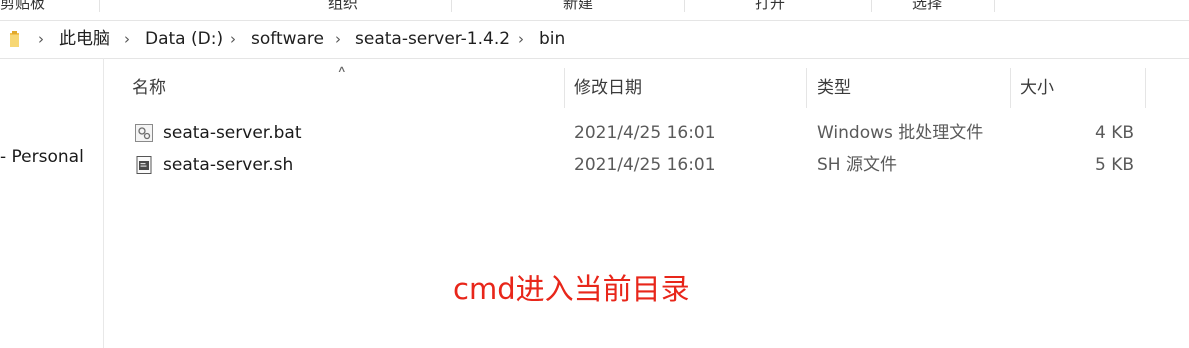 This screenshot has height=348, width=1189. Describe the element at coordinates (1037, 88) in the screenshot. I see `column-header-size: 大小` at that location.